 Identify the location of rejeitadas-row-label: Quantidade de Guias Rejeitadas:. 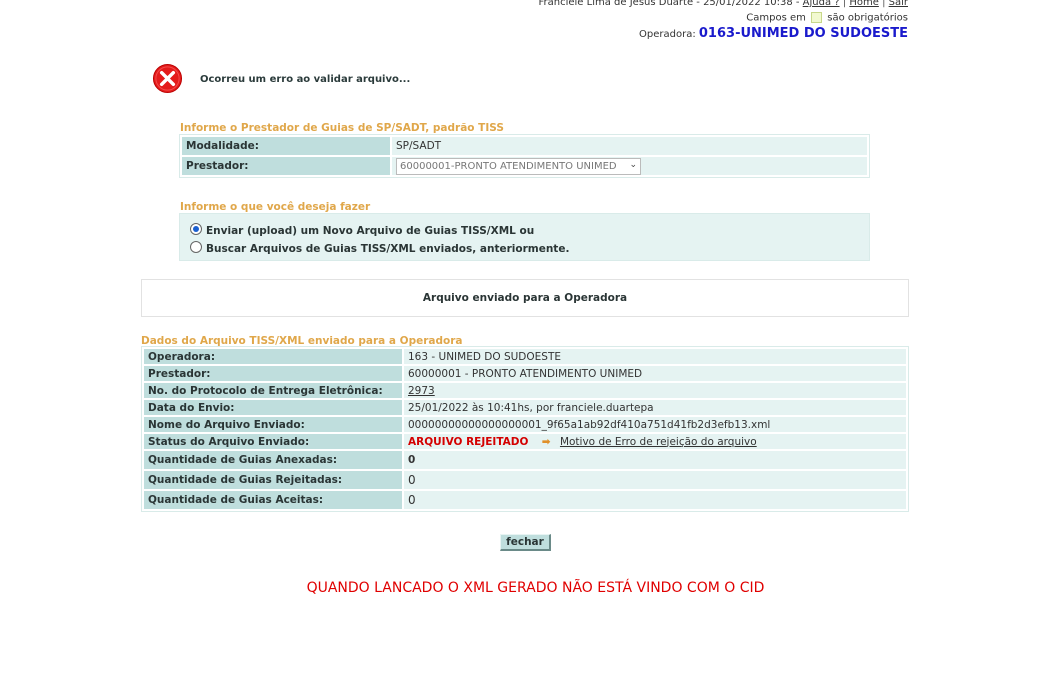
(273, 480).